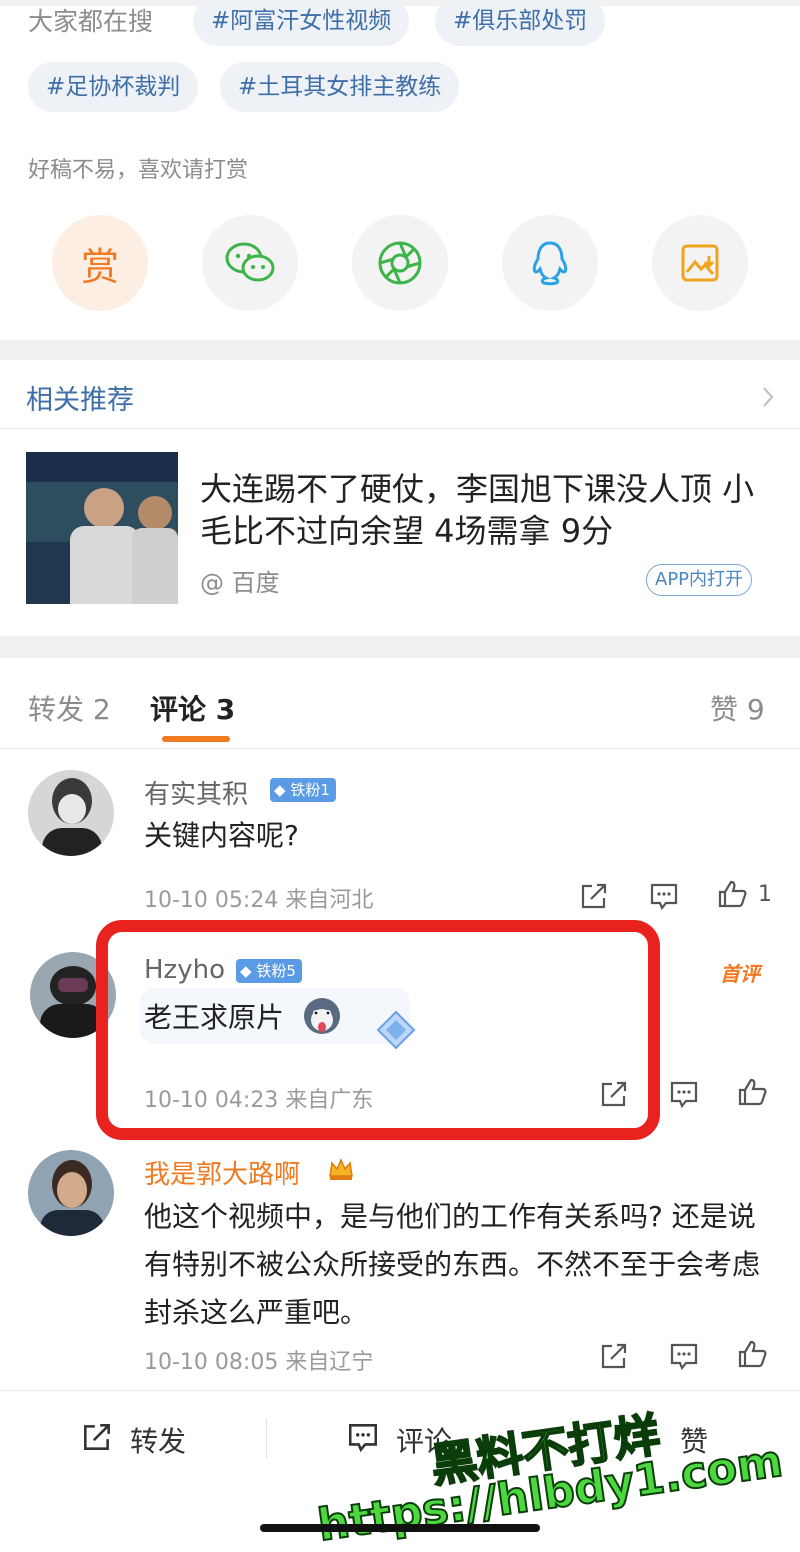 This screenshot has width=800, height=1552. Describe the element at coordinates (99, 266) in the screenshot. I see `reward-glyph: 赏` at that location.